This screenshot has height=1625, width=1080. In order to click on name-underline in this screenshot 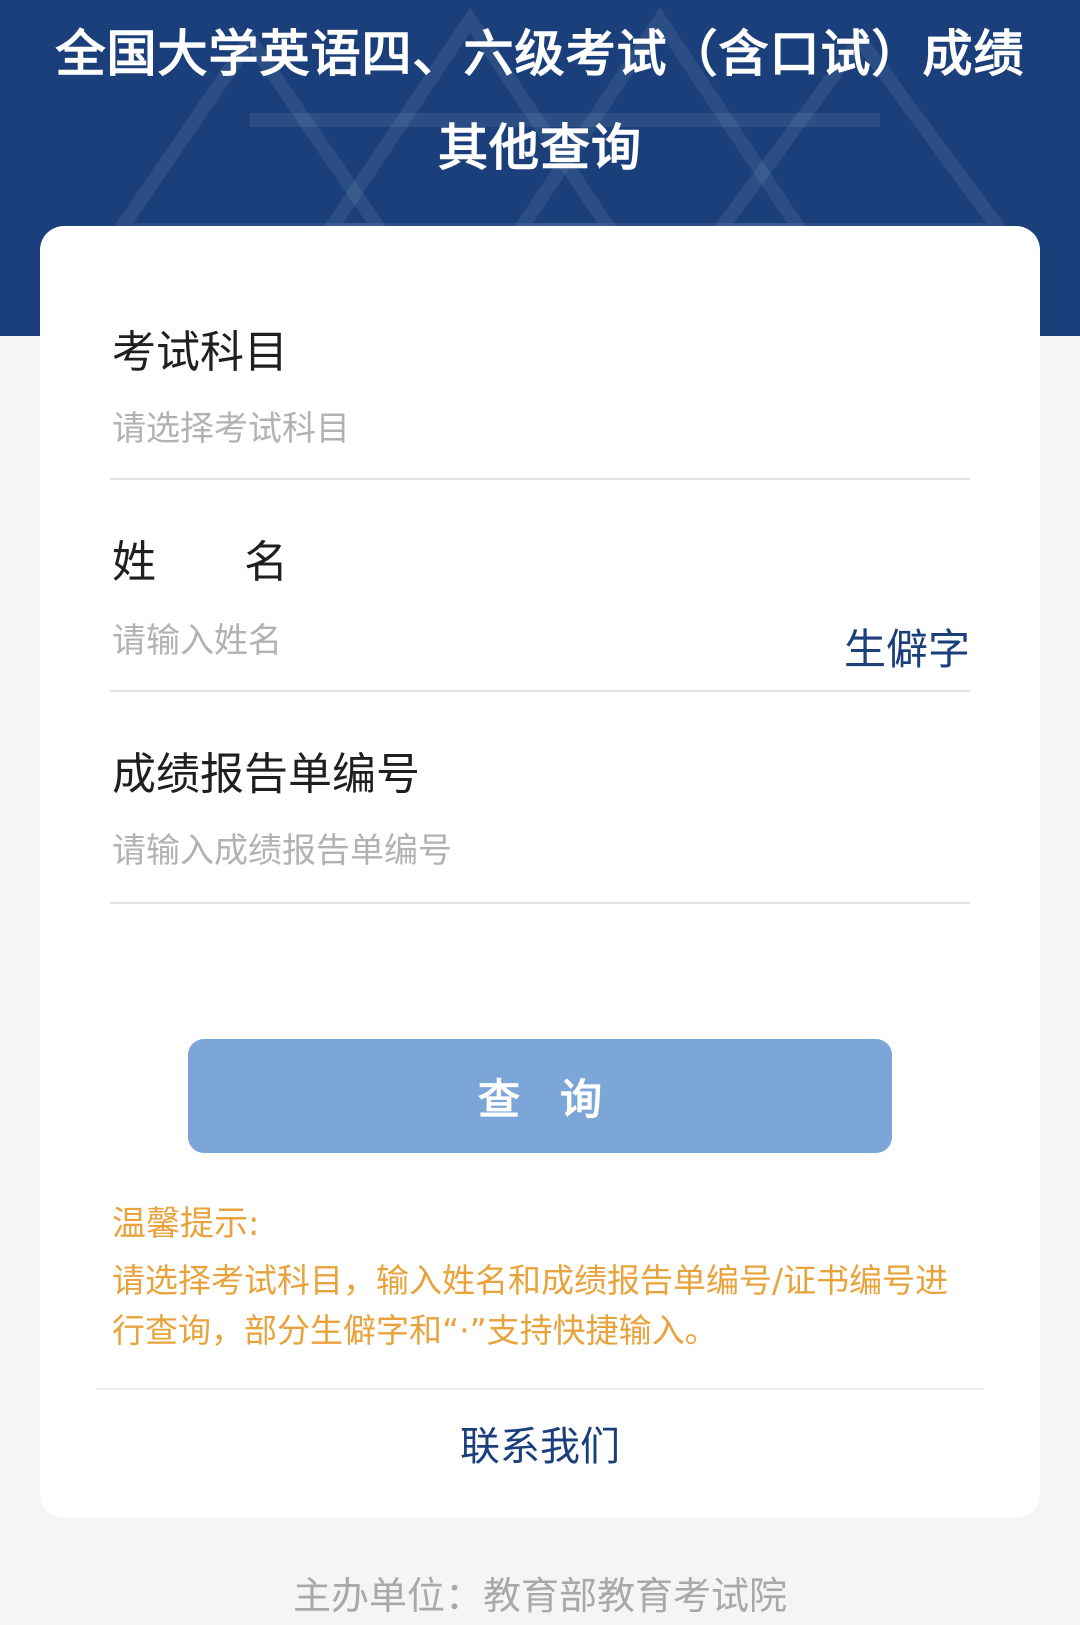, I will do `click(540, 691)`.